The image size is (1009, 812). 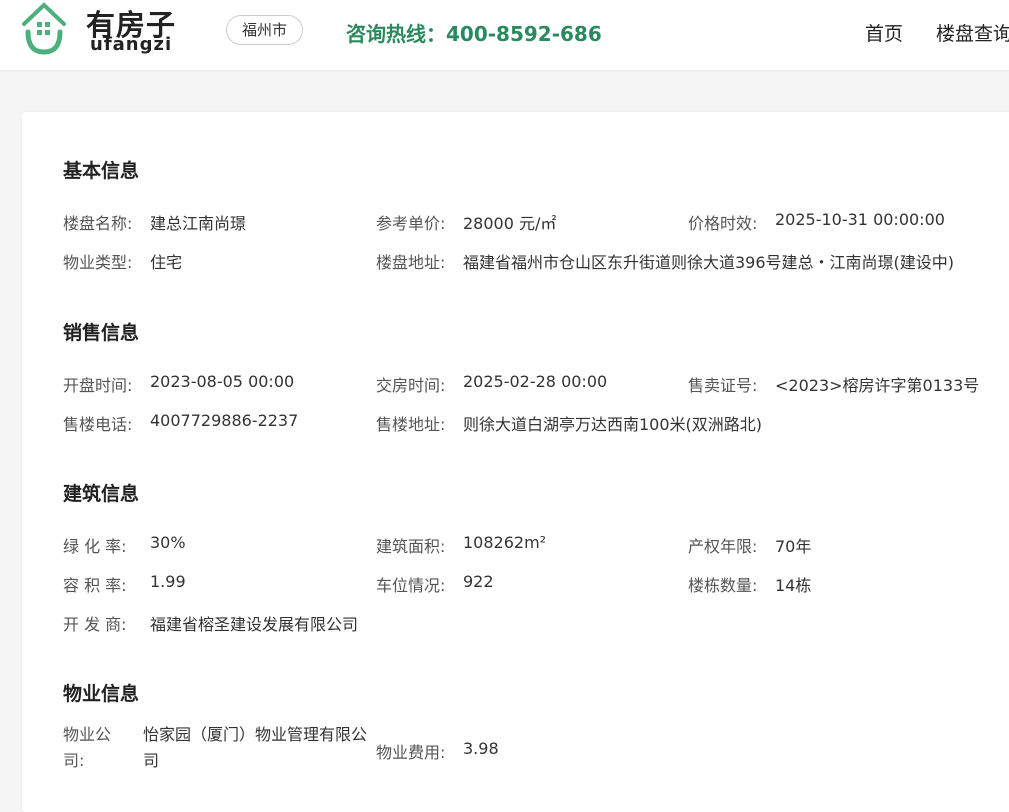 What do you see at coordinates (101, 494) in the screenshot?
I see `building-info-title: 建筑信息` at bounding box center [101, 494].